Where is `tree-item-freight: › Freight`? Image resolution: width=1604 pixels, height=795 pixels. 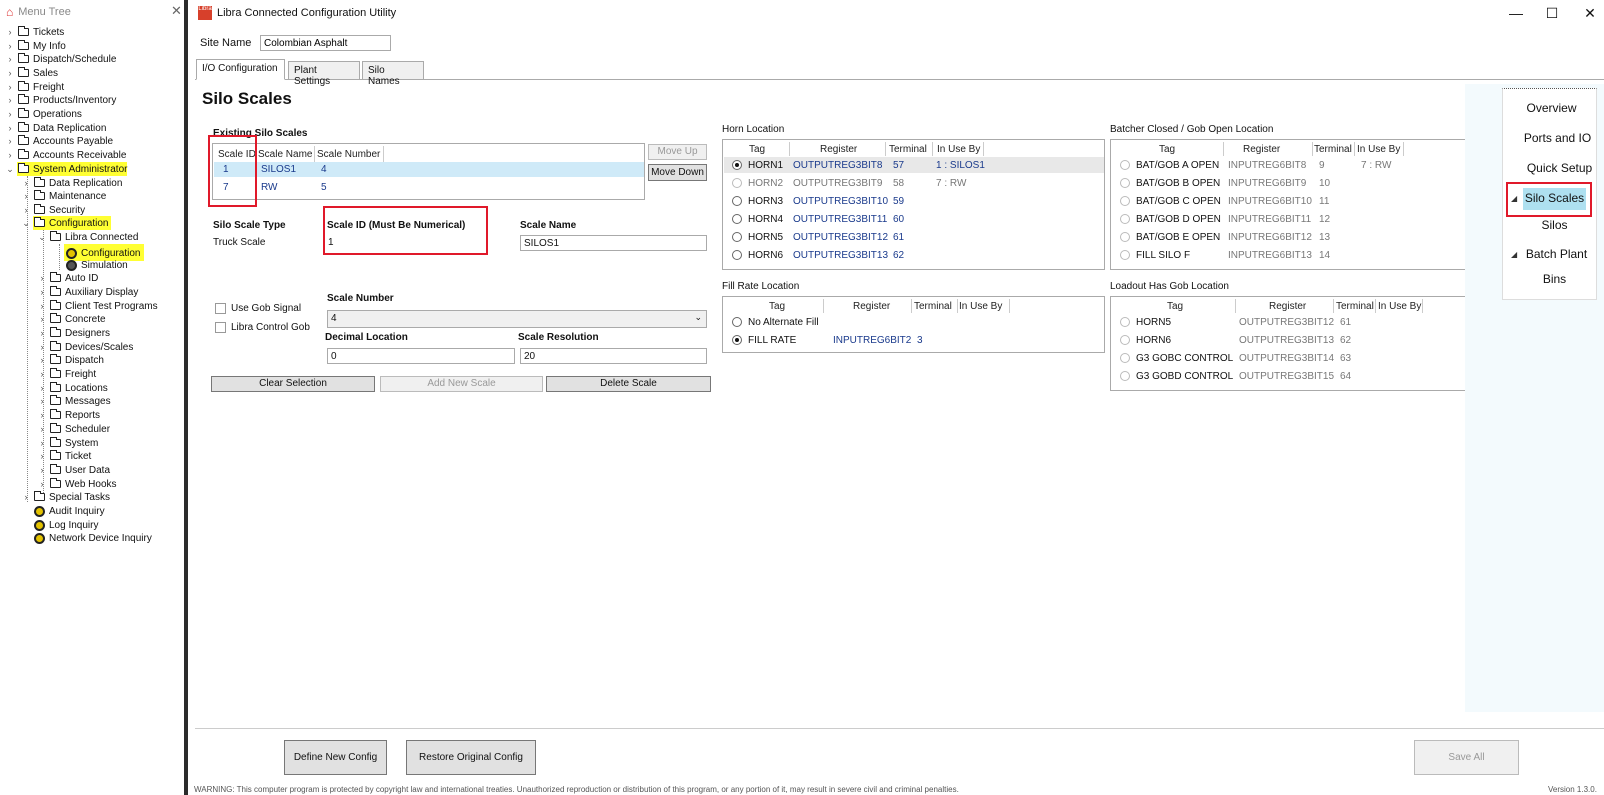 tree-item-freight: › Freight is located at coordinates (34, 87).